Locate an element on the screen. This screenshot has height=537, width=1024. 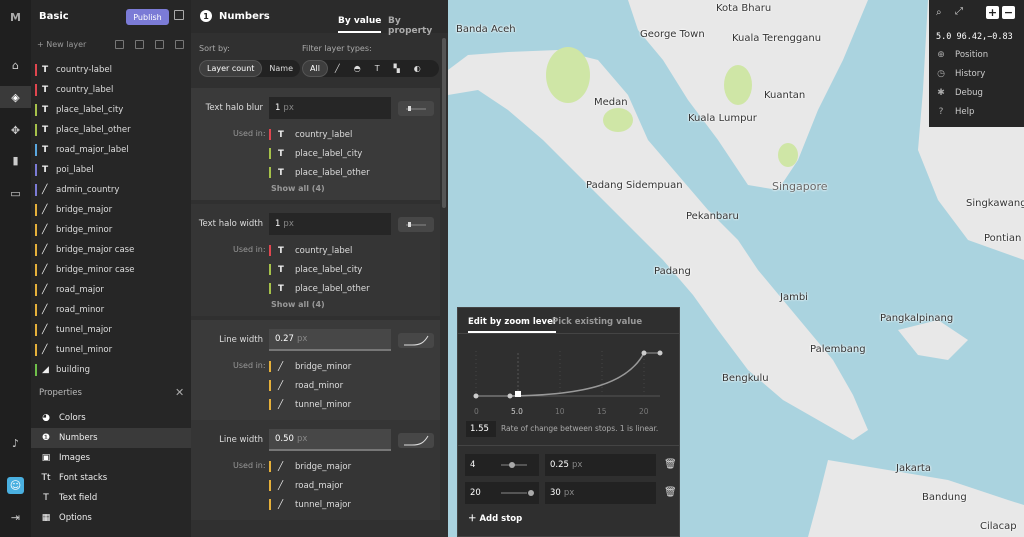
filter-raster-icon: ◐ is located at coordinates (417, 68).